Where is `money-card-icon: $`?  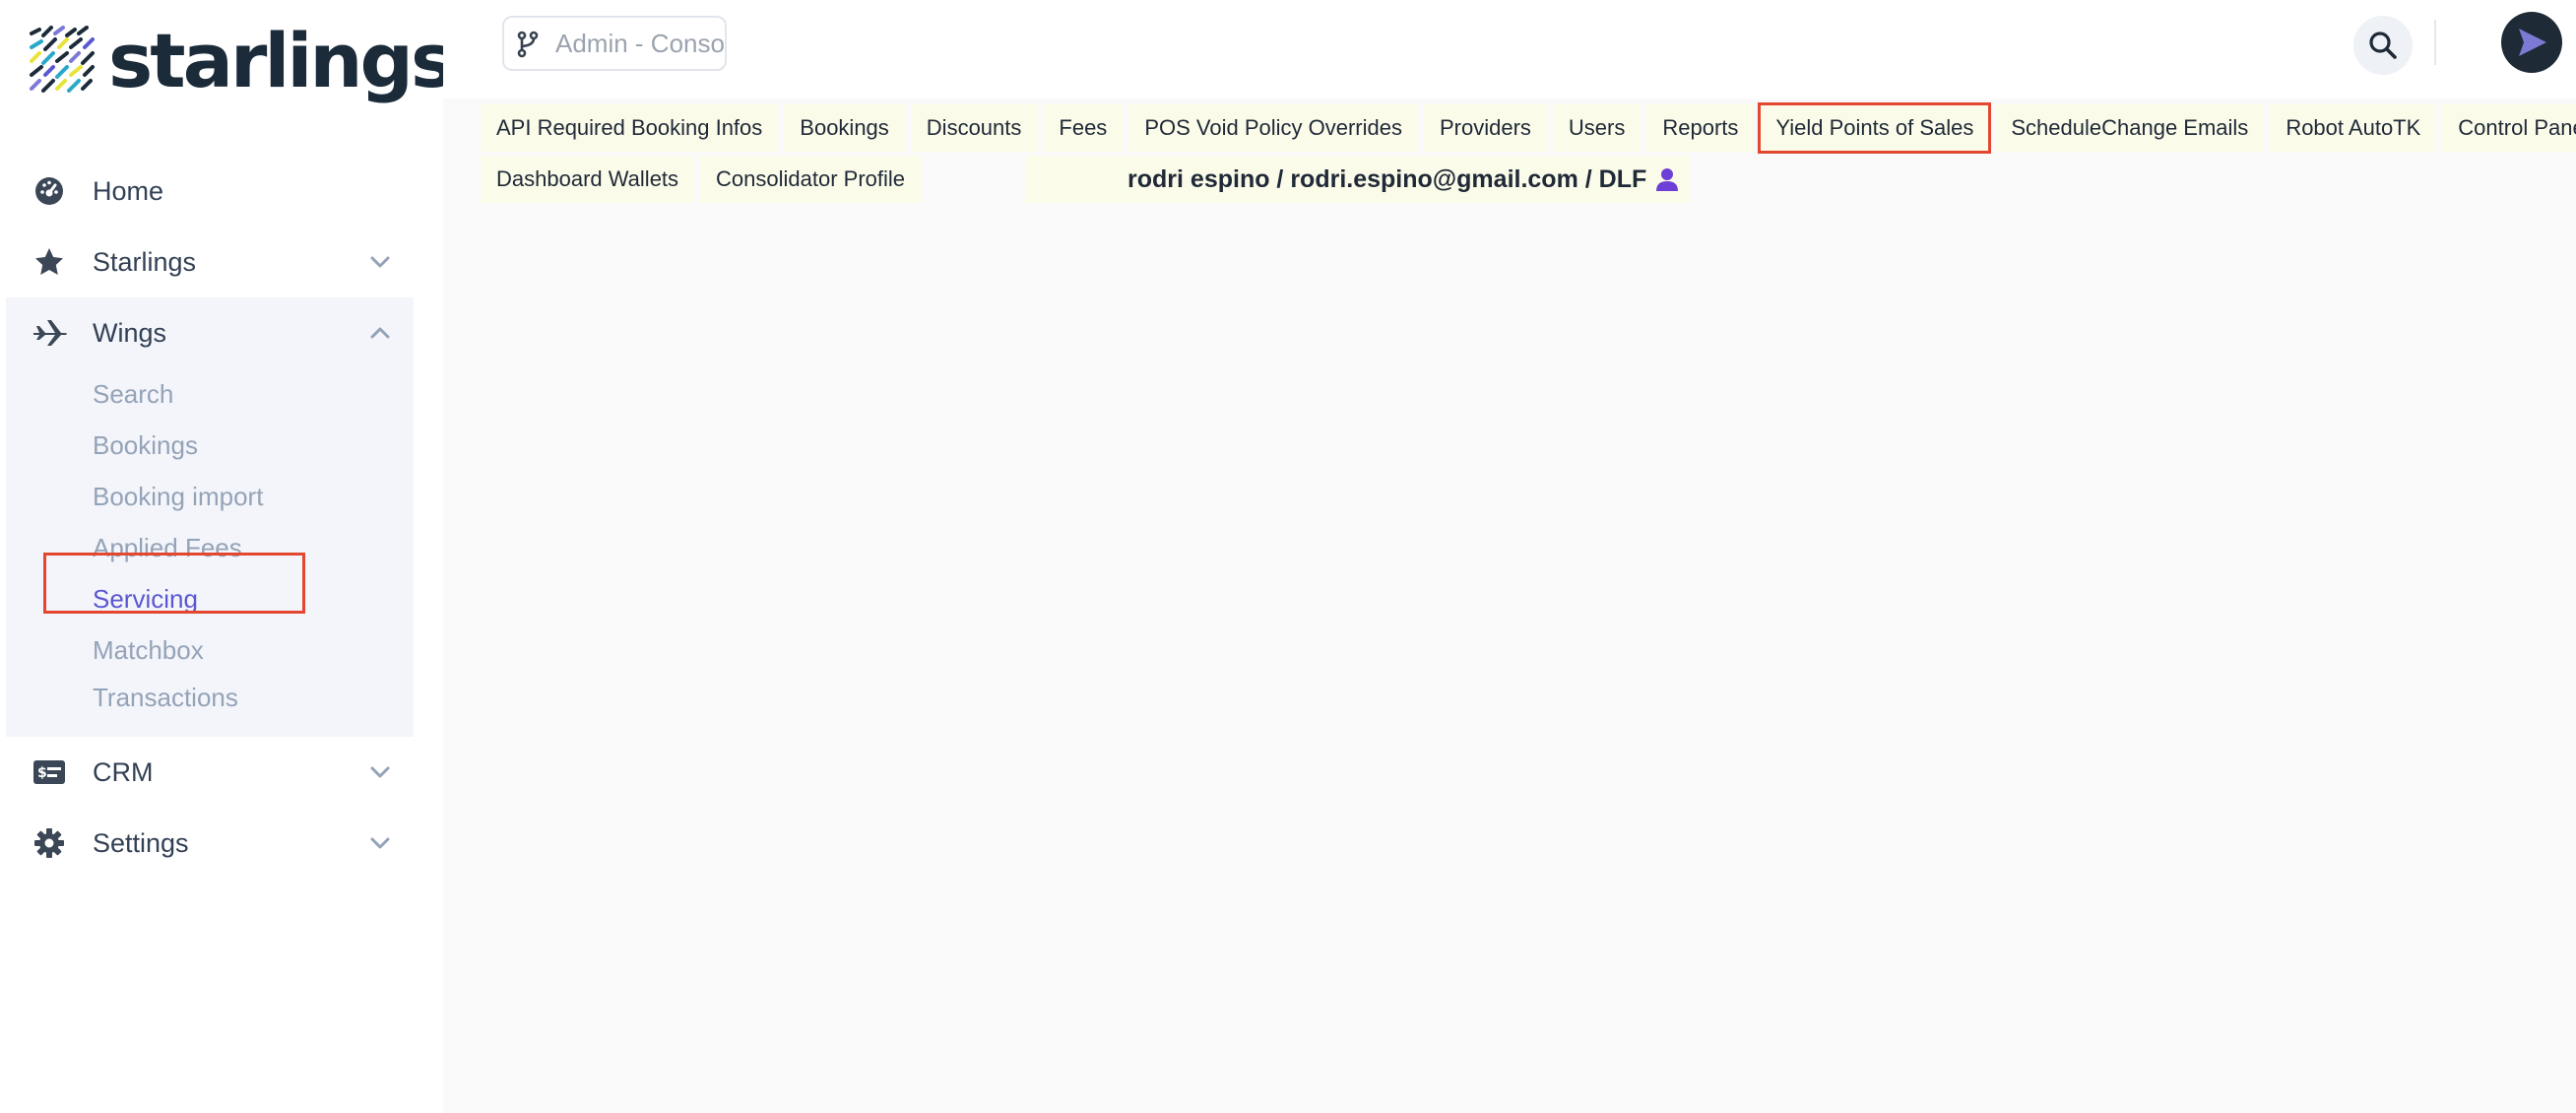
money-card-icon: $ is located at coordinates (49, 772).